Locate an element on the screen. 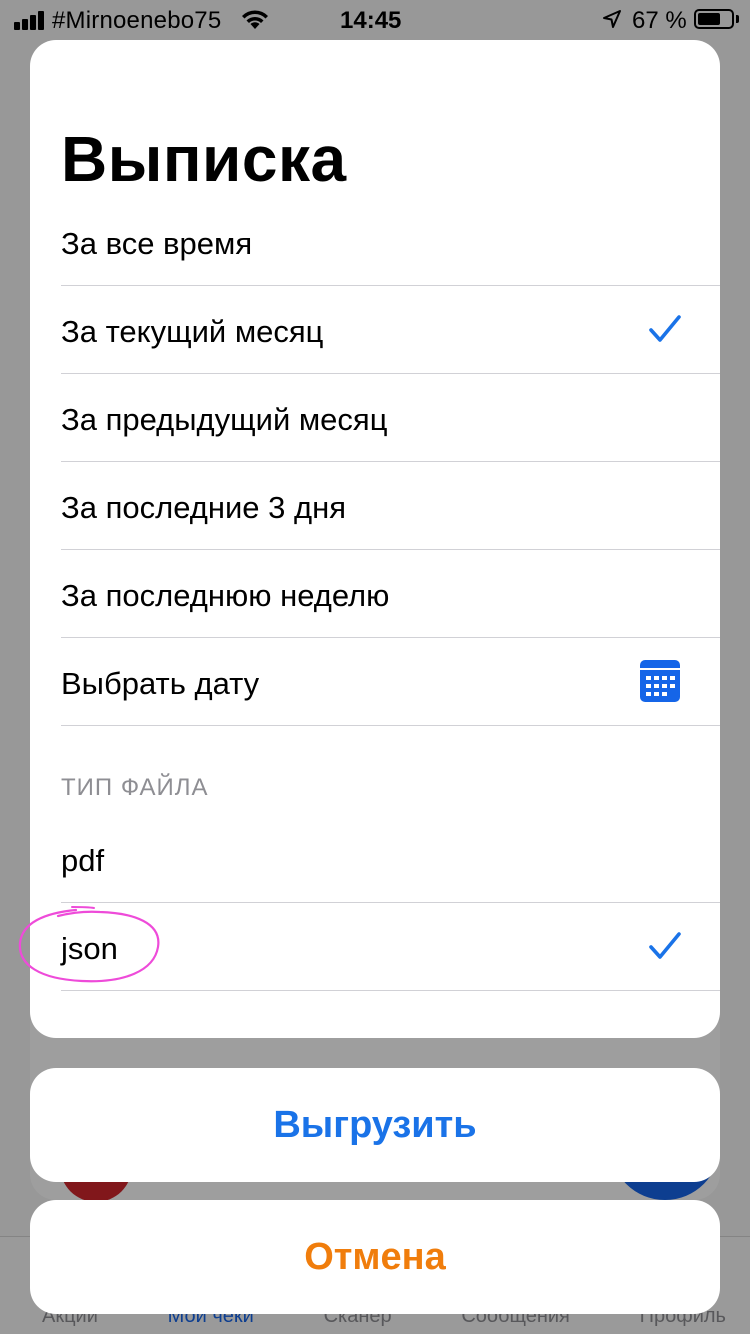 The height and width of the screenshot is (1334, 750). period-option-last-week: За последнюю неделю is located at coordinates (390, 594).